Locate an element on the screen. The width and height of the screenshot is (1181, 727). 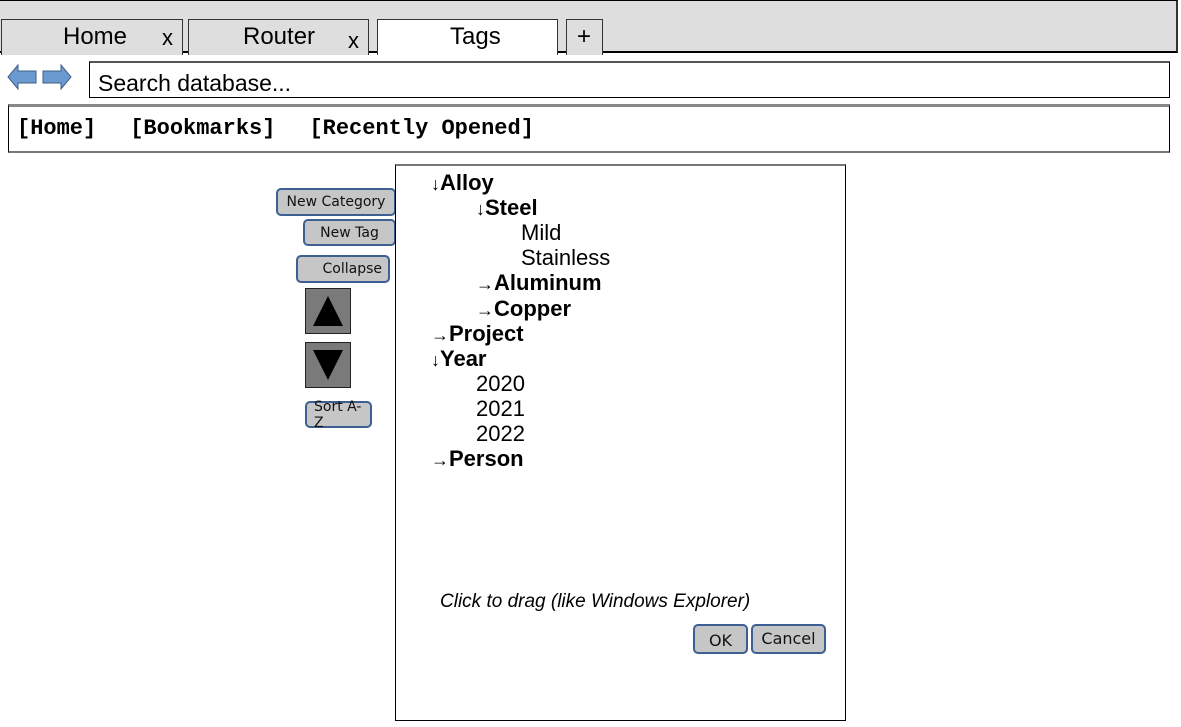
tree-tag: 2022 is located at coordinates (500, 433).